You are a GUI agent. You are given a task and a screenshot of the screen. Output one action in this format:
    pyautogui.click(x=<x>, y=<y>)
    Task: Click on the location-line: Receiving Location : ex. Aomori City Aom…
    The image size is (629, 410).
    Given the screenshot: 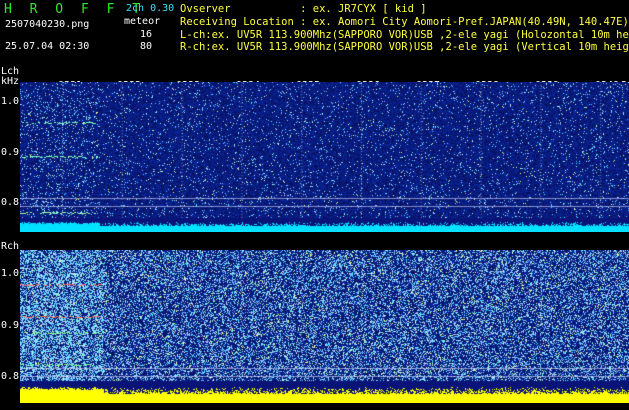 What is the action you would take?
    pyautogui.click(x=404, y=22)
    